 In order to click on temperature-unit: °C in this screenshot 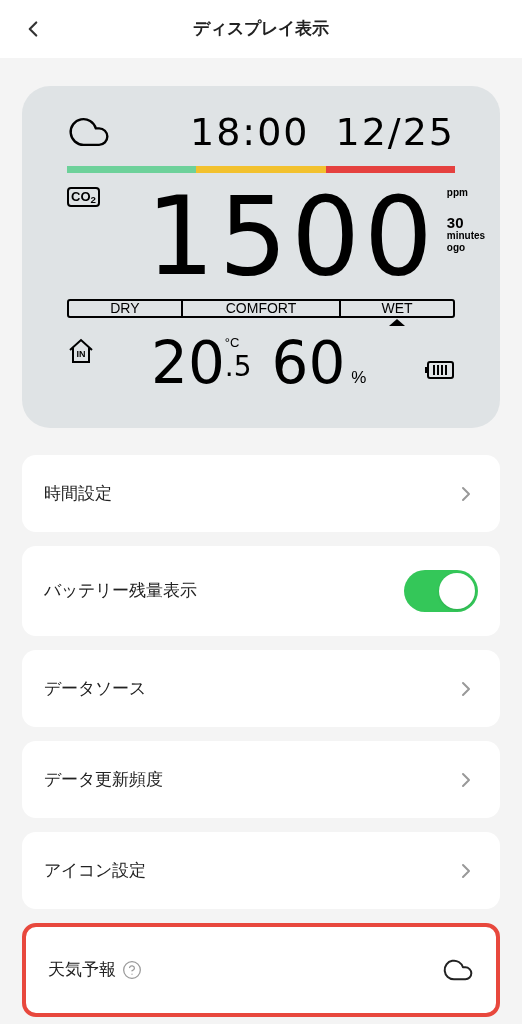, I will do `click(232, 343)`.